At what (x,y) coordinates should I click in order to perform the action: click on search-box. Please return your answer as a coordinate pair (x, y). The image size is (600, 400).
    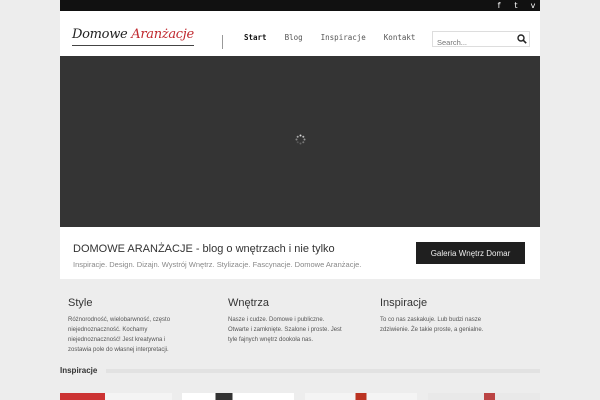
    Looking at the image, I should click on (481, 40).